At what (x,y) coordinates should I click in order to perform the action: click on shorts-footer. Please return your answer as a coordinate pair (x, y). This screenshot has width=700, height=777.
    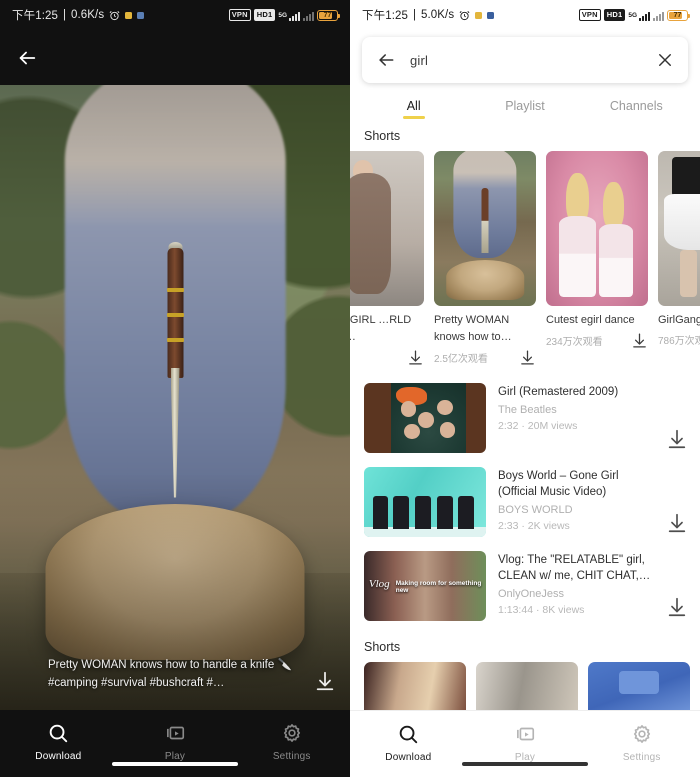
    Looking at the image, I should click on (387, 356).